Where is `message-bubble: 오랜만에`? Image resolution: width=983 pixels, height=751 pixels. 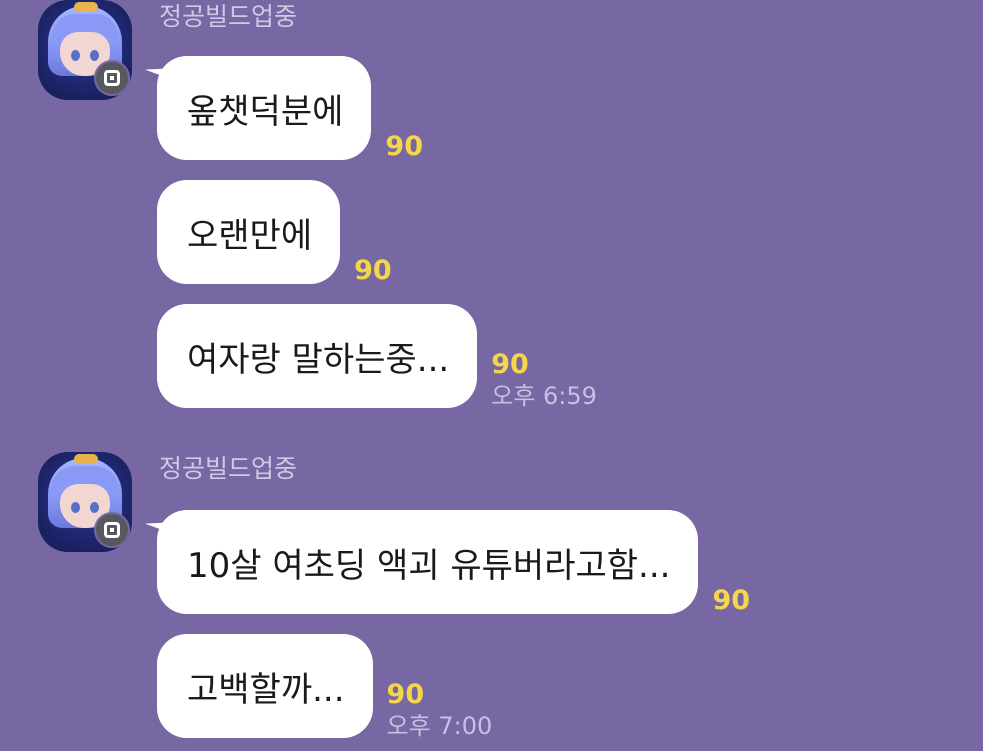 message-bubble: 오랜만에 is located at coordinates (249, 232).